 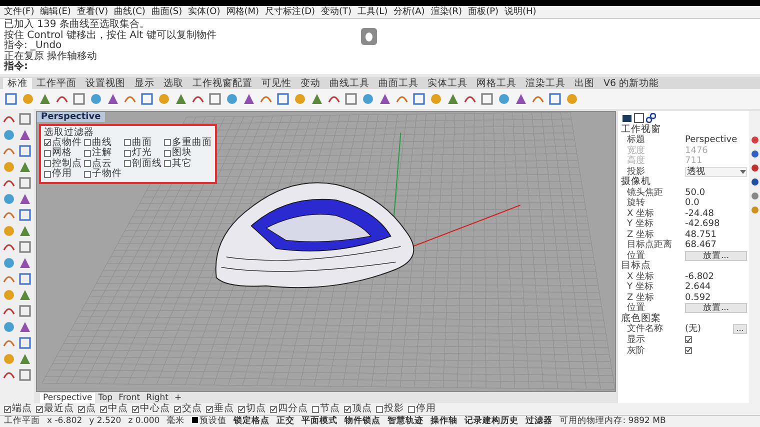 What do you see at coordinates (252, 421) in the screenshot?
I see `status-toggle: 锁定格点` at bounding box center [252, 421].